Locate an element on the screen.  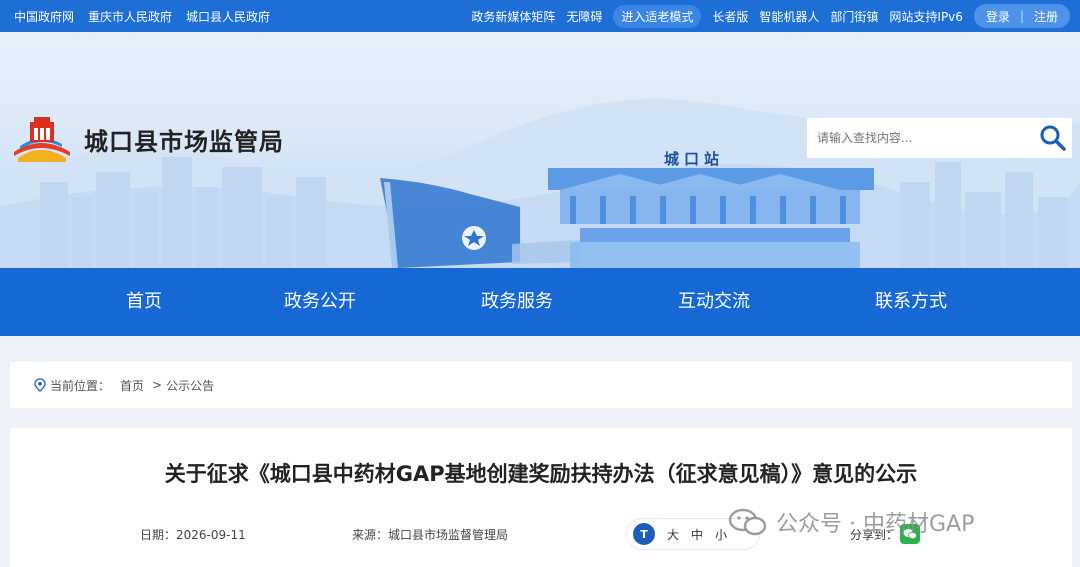
article-source: 来源：城口县市场监督管理局 is located at coordinates (430, 534).